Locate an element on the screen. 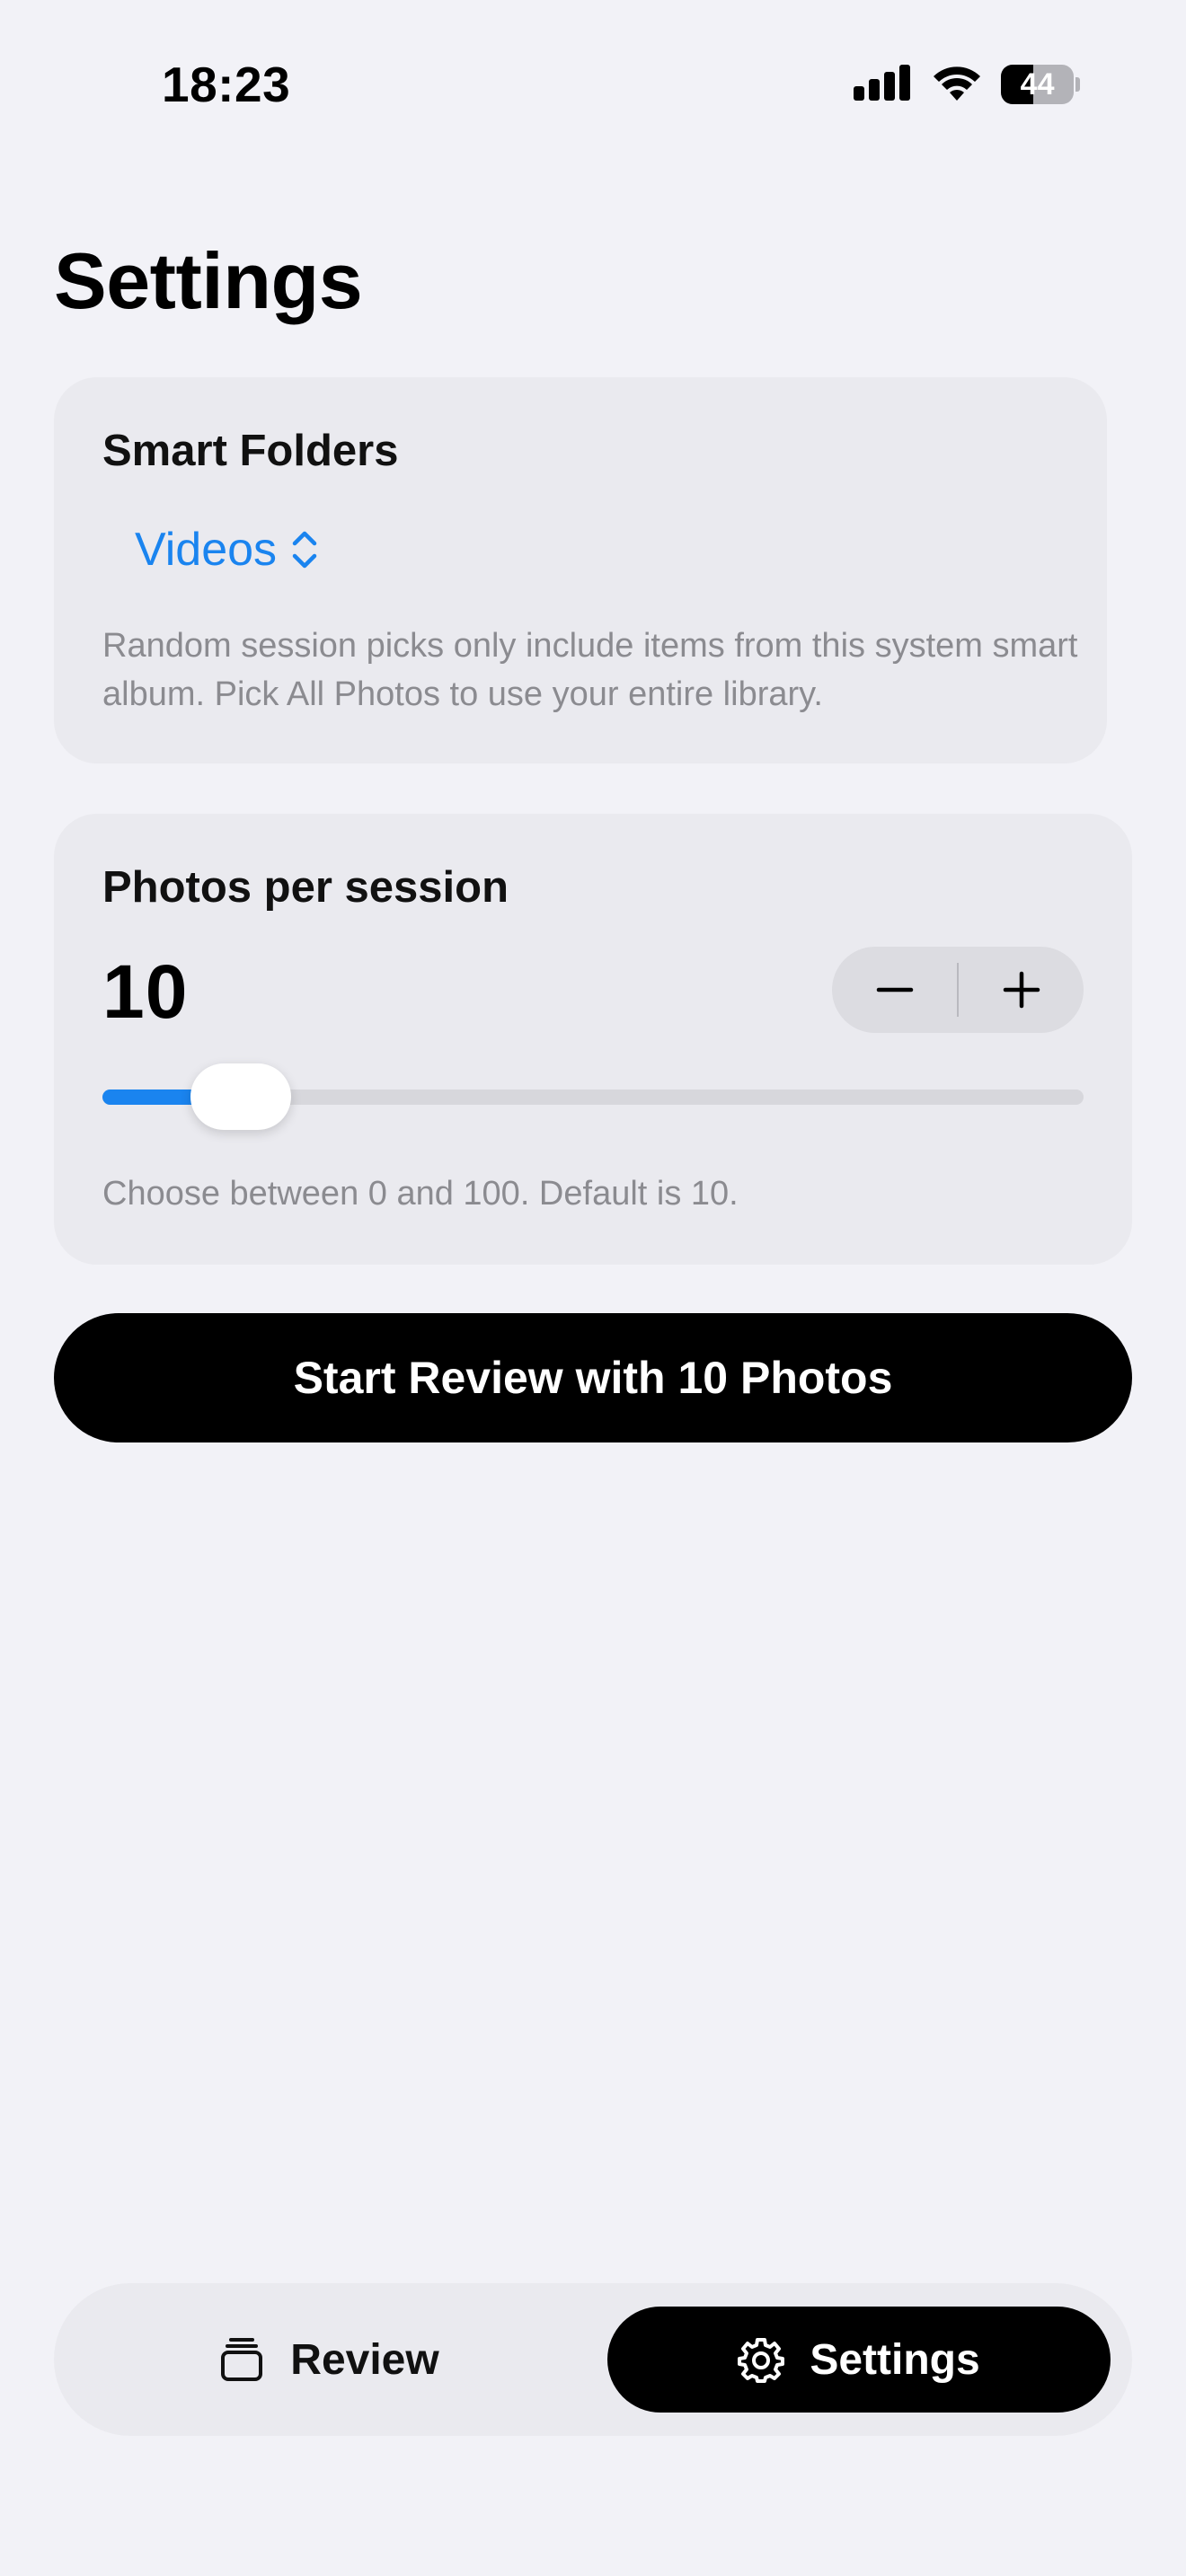 The height and width of the screenshot is (2576, 1186). chevron-up-down-icon is located at coordinates (304, 550).